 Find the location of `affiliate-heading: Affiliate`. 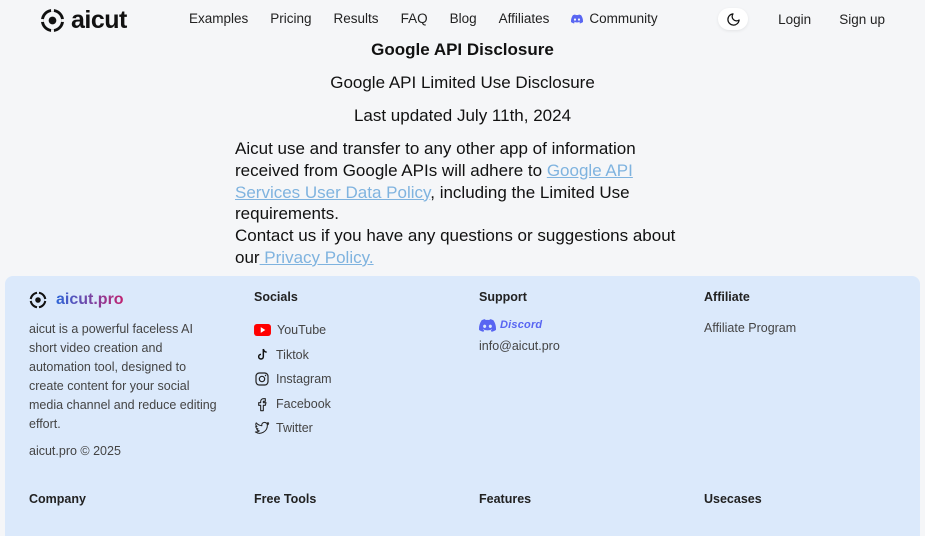

affiliate-heading: Affiliate is located at coordinates (727, 297).